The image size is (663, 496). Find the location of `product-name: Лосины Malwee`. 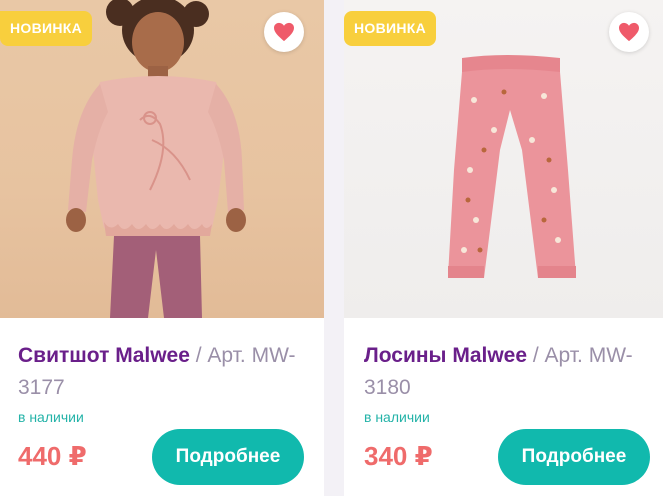

product-name: Лосины Malwee is located at coordinates (445, 355).